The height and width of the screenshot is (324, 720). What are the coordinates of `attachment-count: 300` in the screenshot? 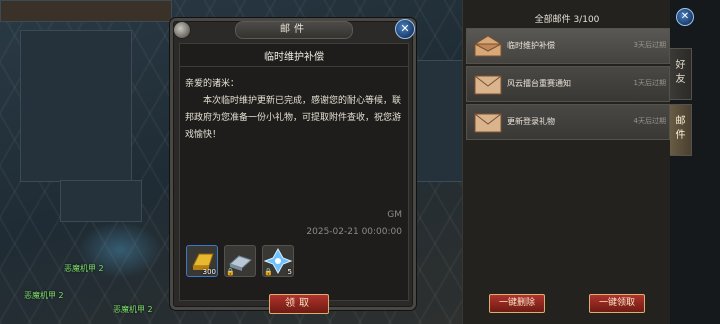 It's located at (209, 272).